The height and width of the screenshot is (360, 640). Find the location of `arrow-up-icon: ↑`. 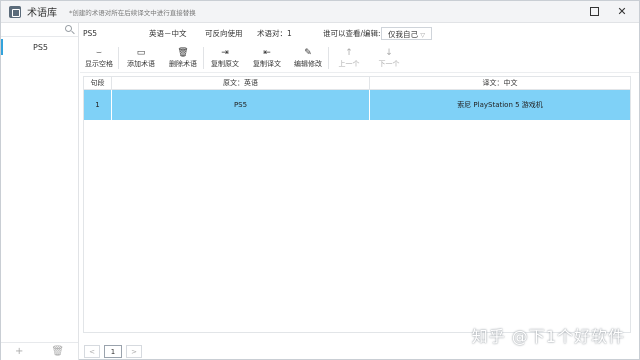

arrow-up-icon: ↑ is located at coordinates (349, 52).